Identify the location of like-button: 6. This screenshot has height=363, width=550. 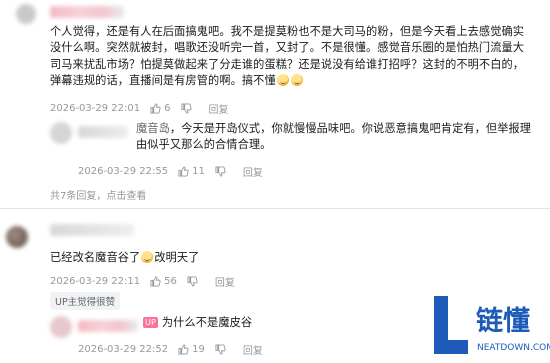
(160, 108).